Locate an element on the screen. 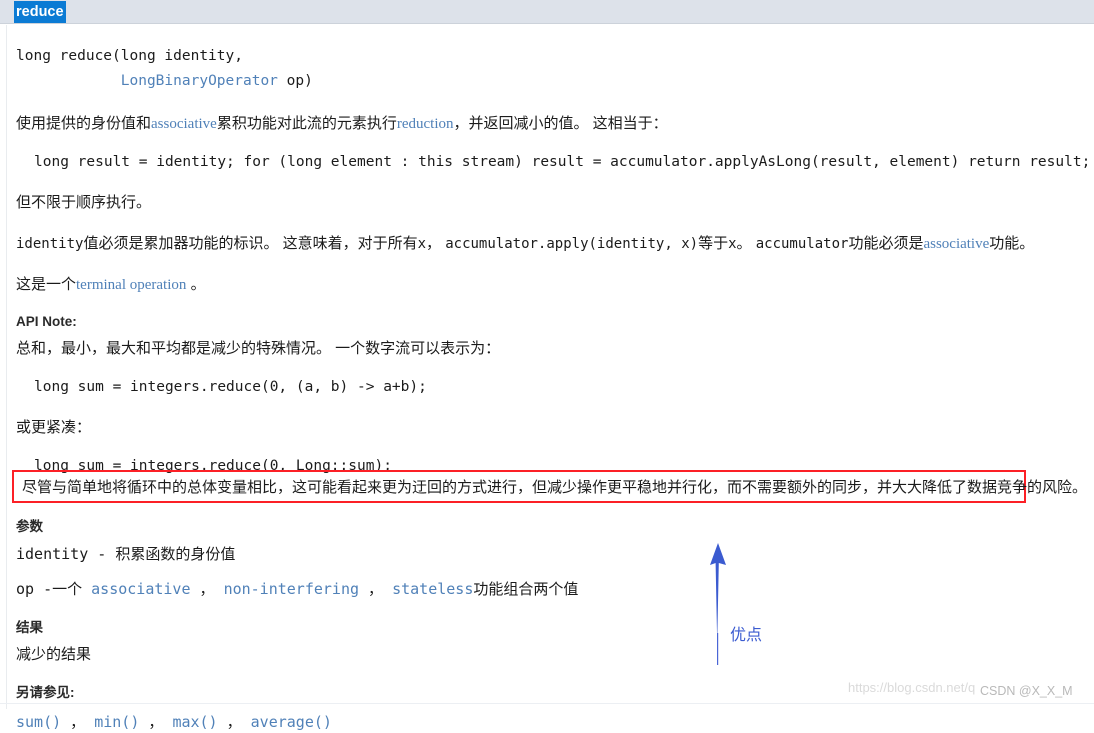  link-longbinaryoperator: LongBinaryOperator is located at coordinates (199, 81).